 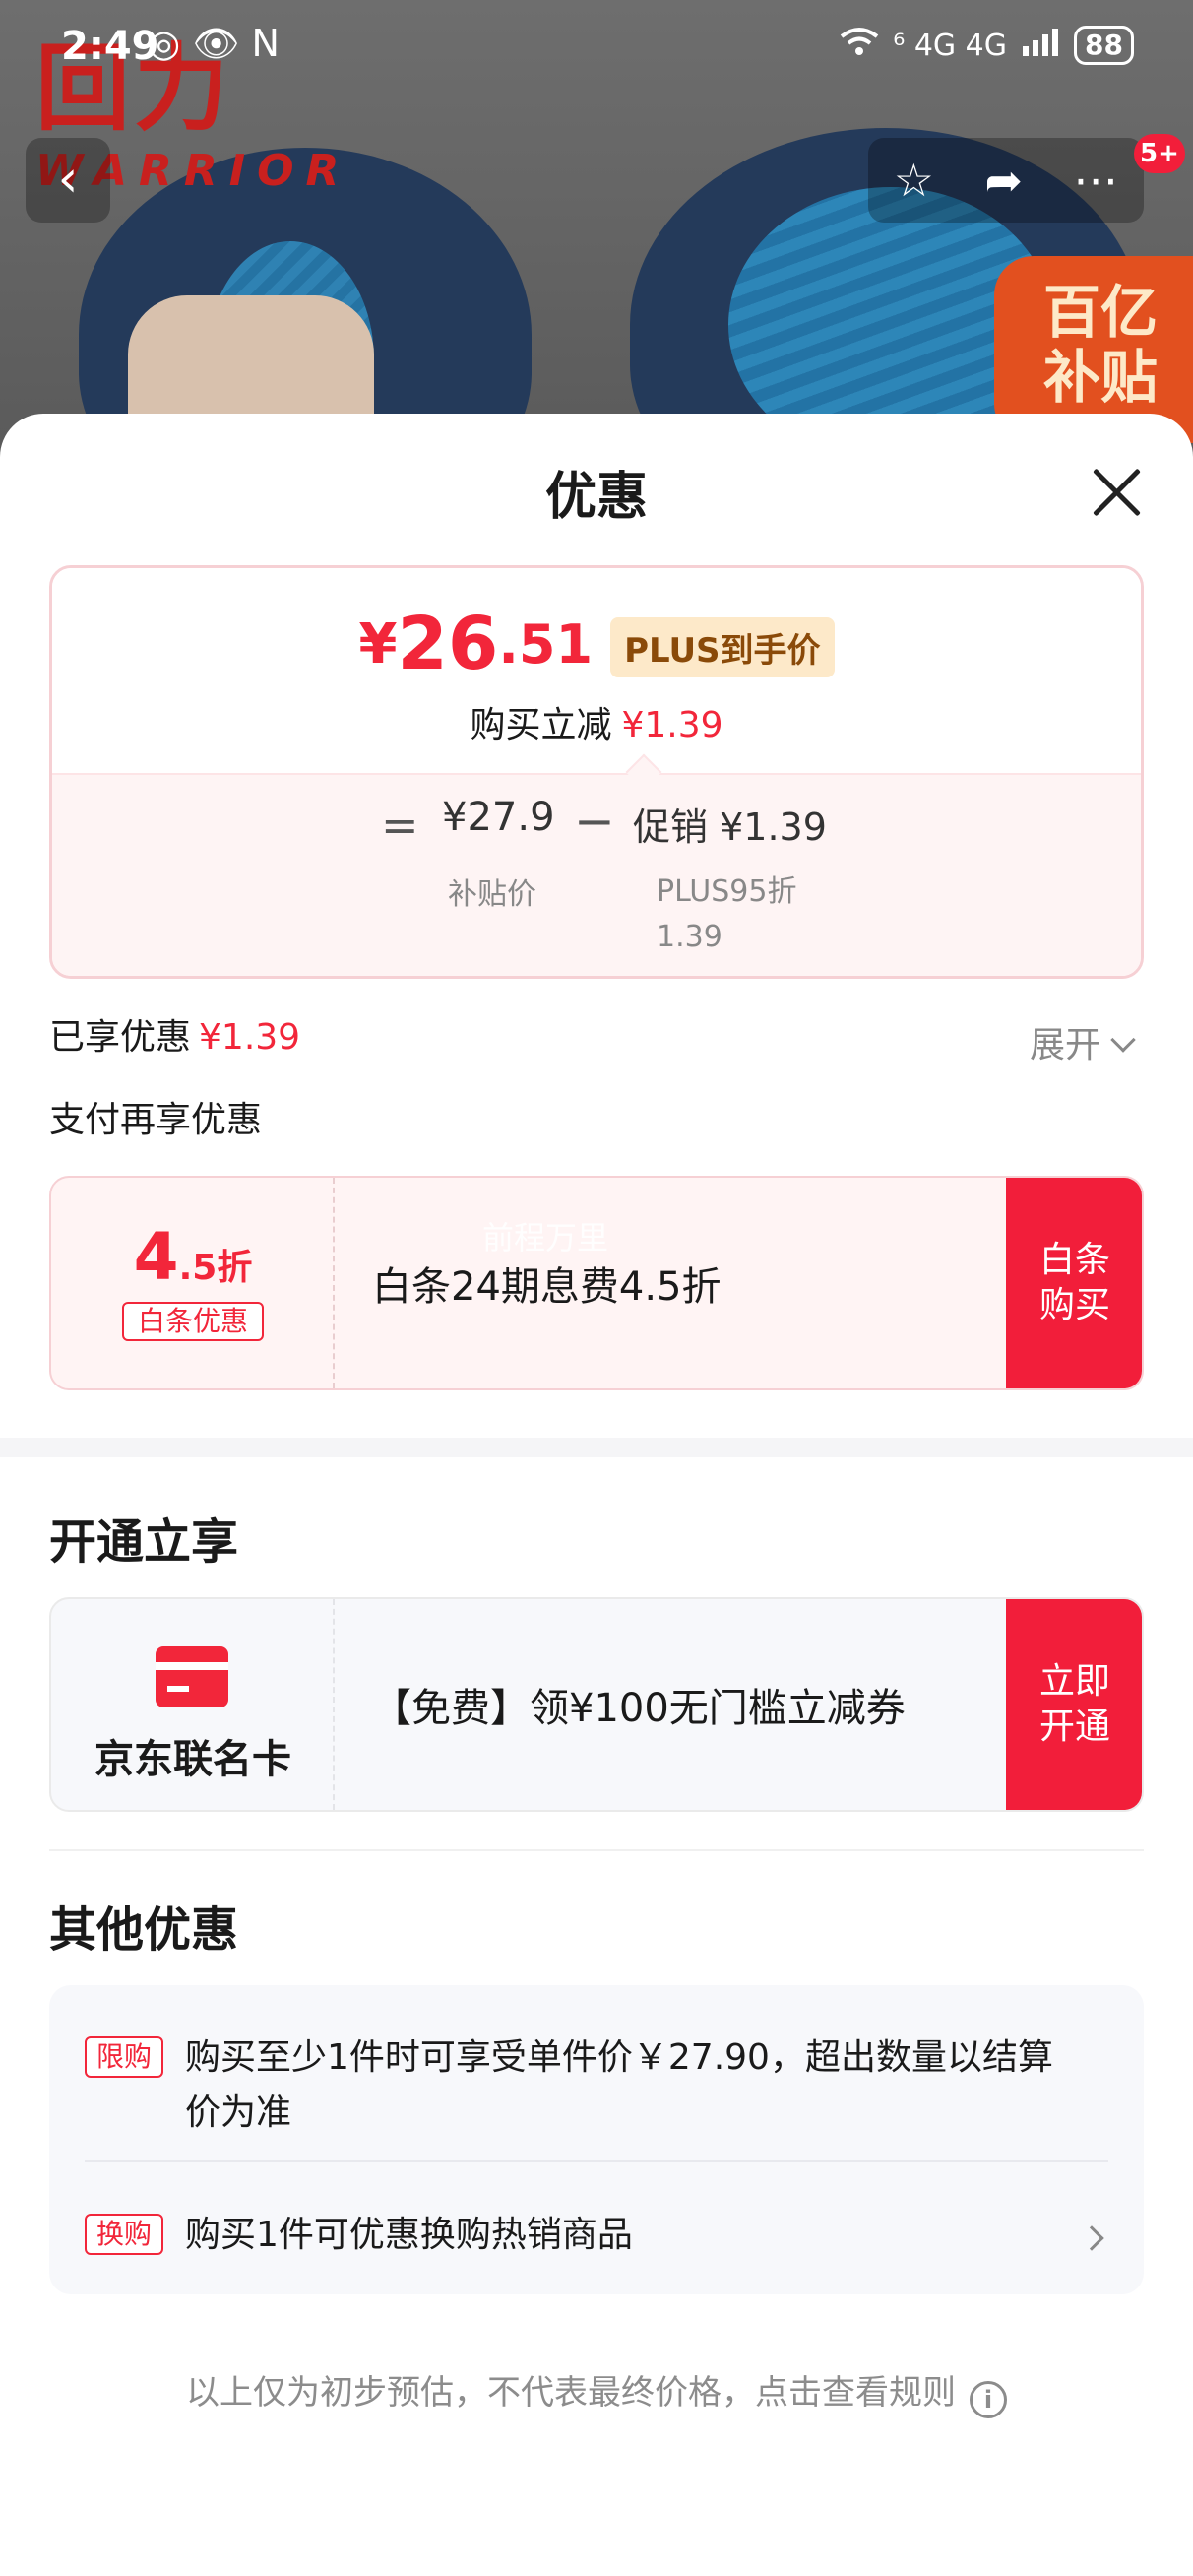 What do you see at coordinates (1040, 45) in the screenshot?
I see `signal-icon` at bounding box center [1040, 45].